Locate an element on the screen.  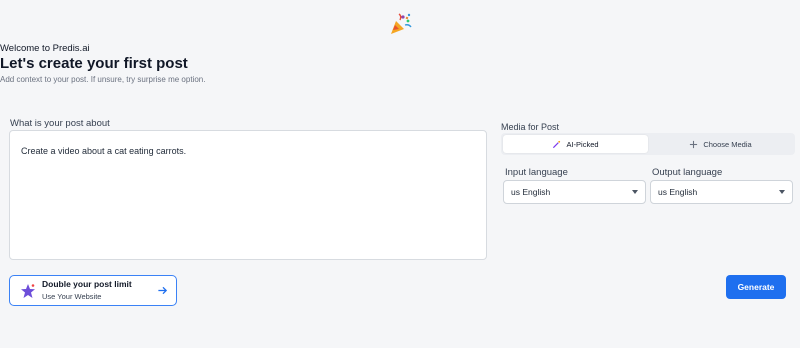
post-about-label: What is your post about is located at coordinates (60, 123).